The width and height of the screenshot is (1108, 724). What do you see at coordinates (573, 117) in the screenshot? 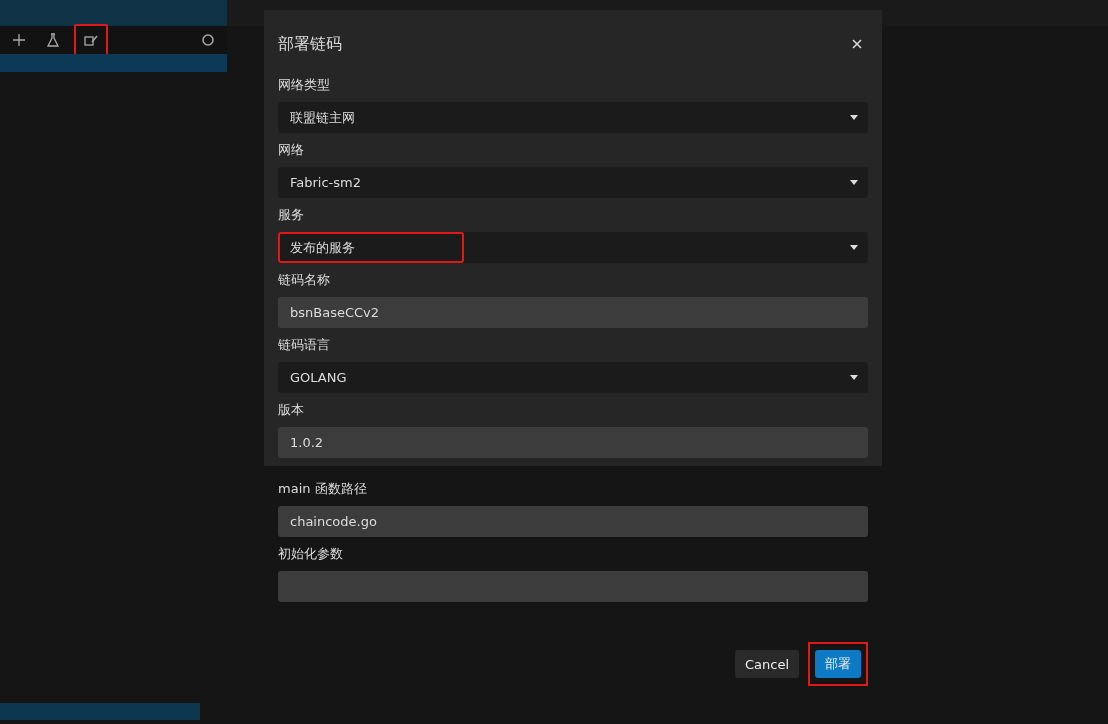
I see `dropdown-field: 联盟链主网` at bounding box center [573, 117].